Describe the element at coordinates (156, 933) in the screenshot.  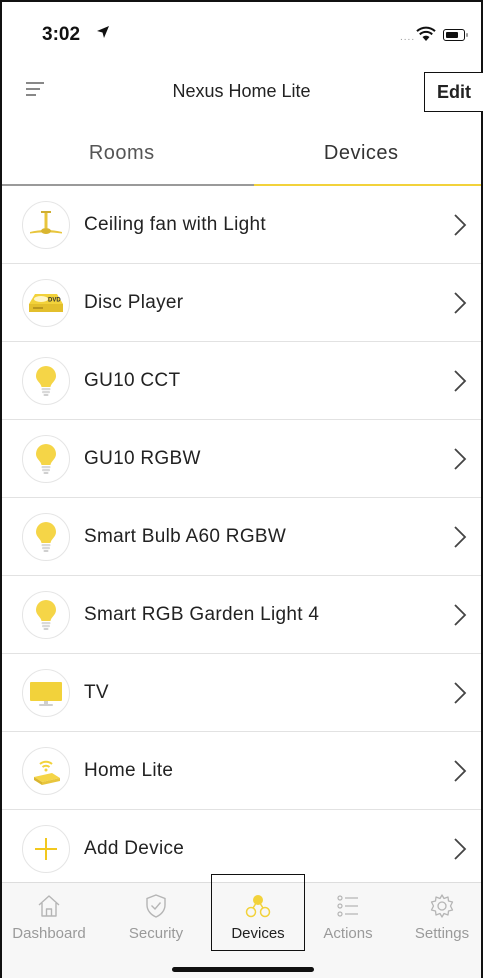
I see `tabbar-label: Security` at that location.